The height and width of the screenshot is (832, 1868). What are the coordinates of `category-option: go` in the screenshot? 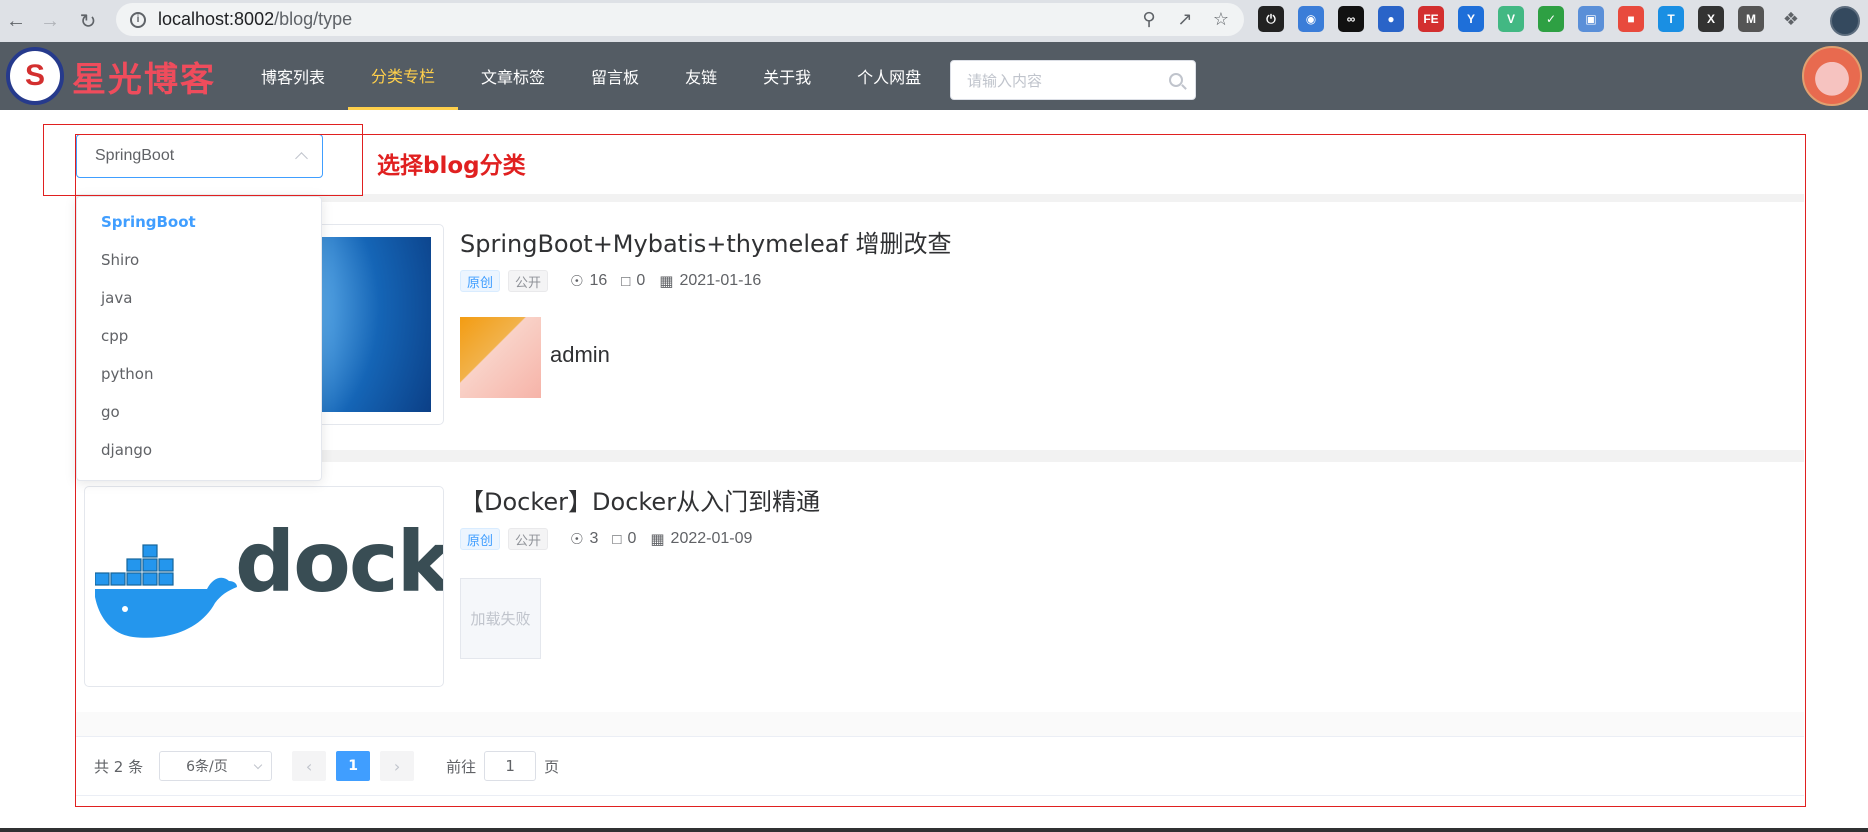 It's located at (199, 412).